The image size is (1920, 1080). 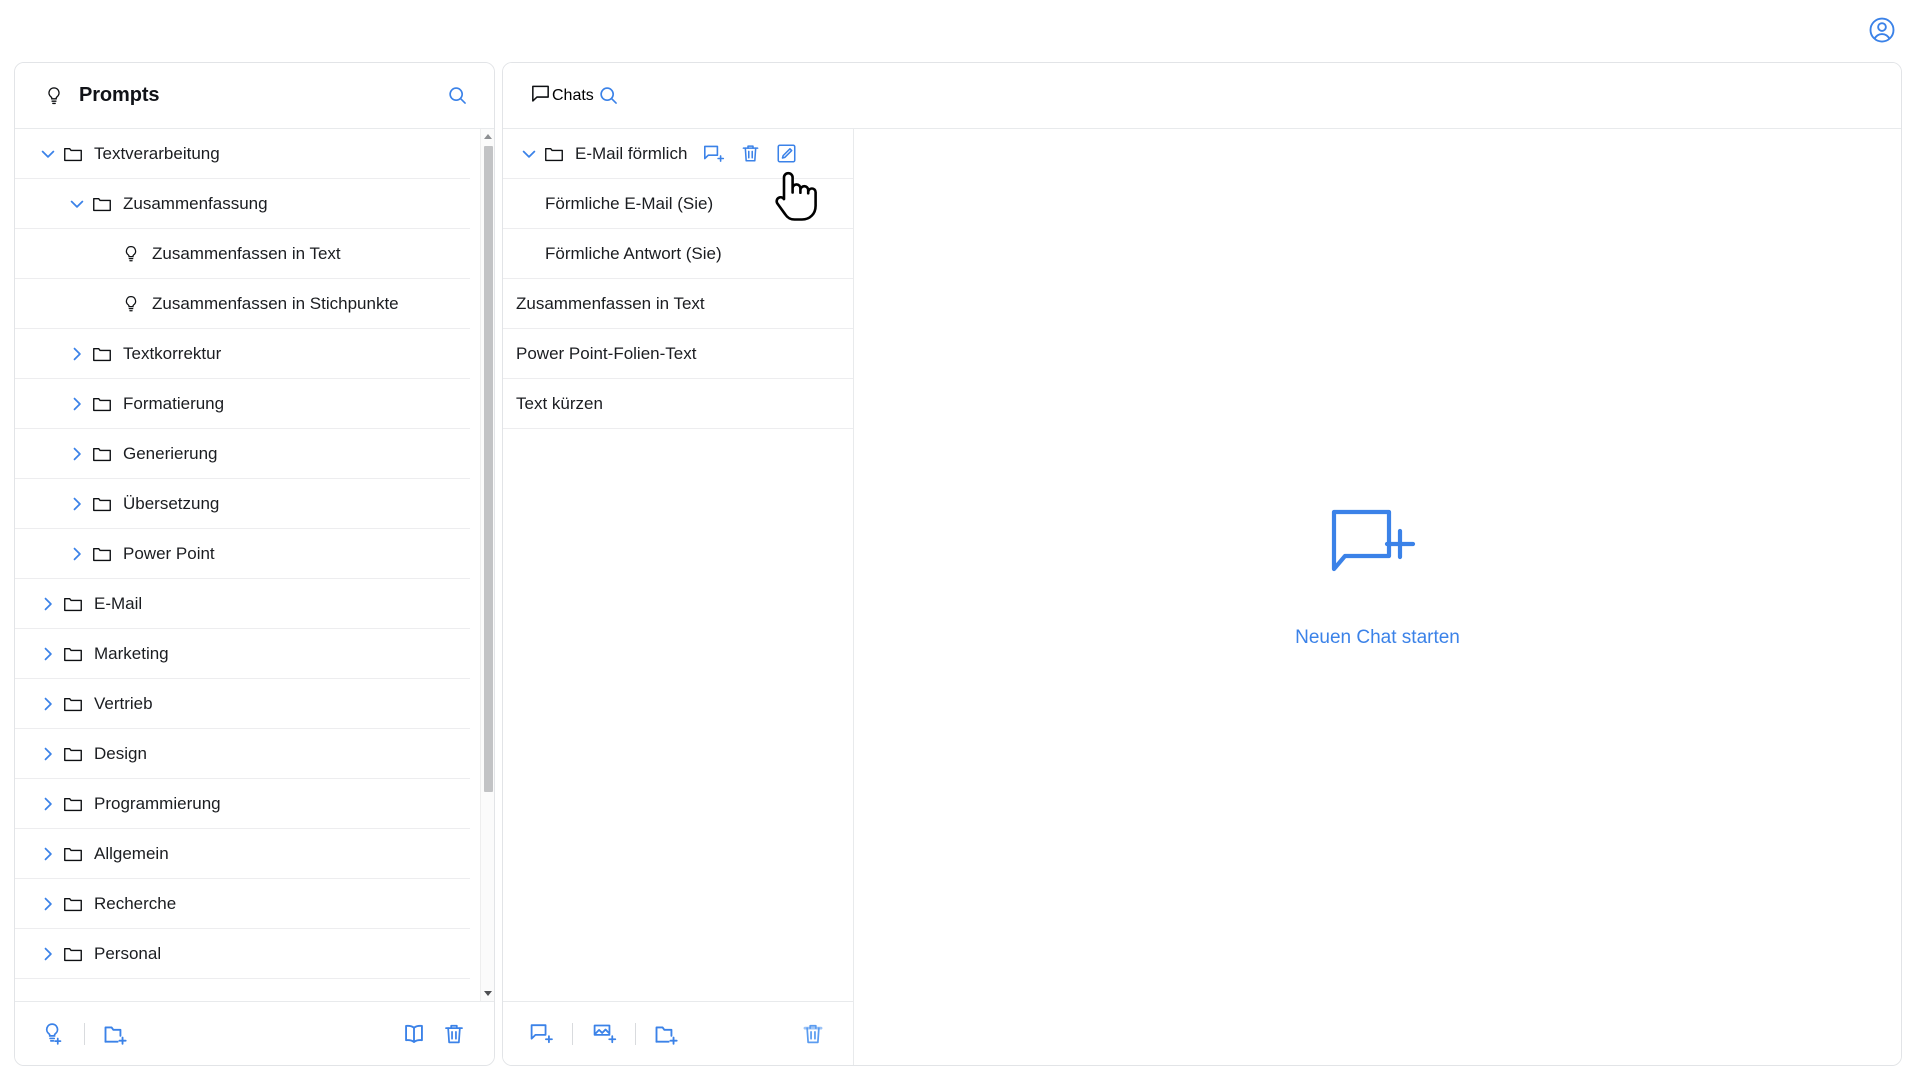 What do you see at coordinates (242, 404) in the screenshot?
I see `prompt-folder-row: Formatierung` at bounding box center [242, 404].